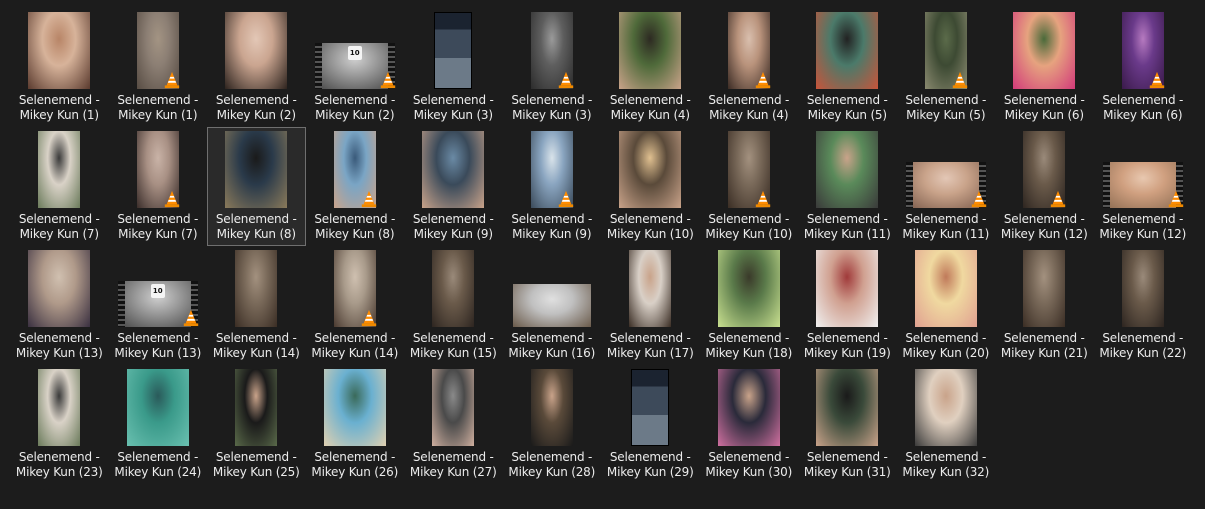 This screenshot has width=1205, height=509. What do you see at coordinates (749, 424) in the screenshot?
I see `file-tile-44: Selenemend - Mikey Kun (30)` at bounding box center [749, 424].